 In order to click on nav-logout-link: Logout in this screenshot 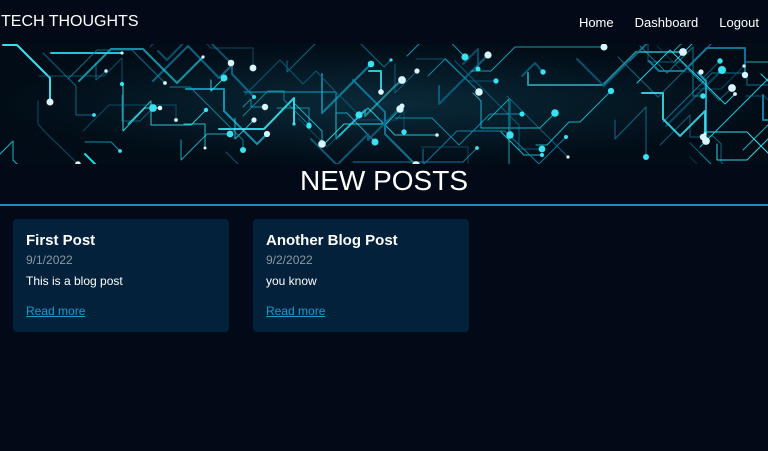, I will do `click(739, 22)`.